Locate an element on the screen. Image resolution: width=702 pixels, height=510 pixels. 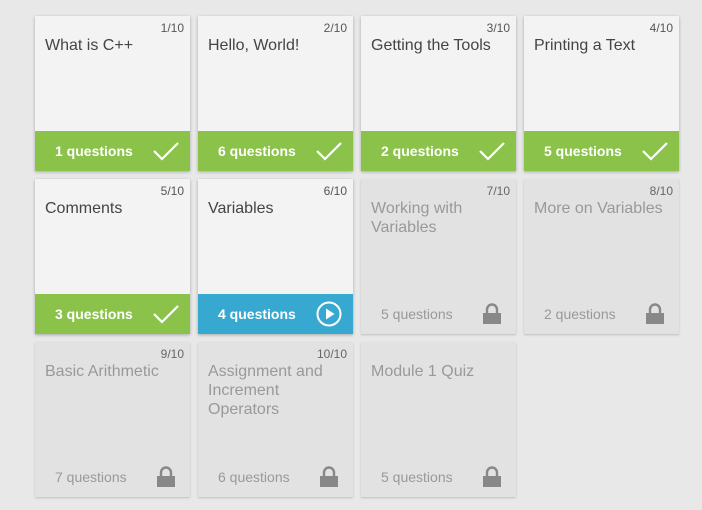
question-count: 1 questions is located at coordinates (94, 151).